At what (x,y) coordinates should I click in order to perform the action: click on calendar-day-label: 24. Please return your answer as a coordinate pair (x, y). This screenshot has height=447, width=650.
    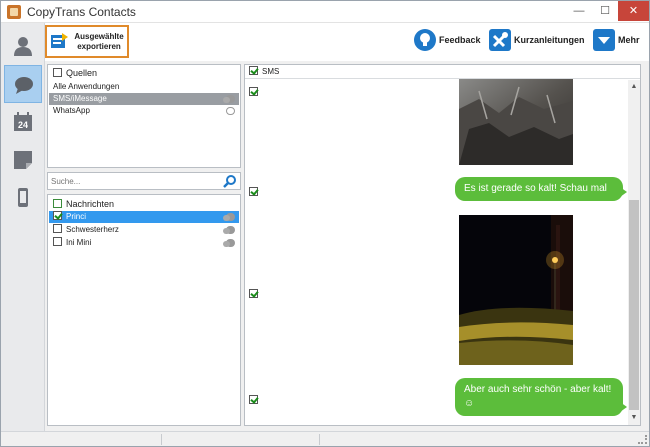
    Looking at the image, I should click on (23, 125).